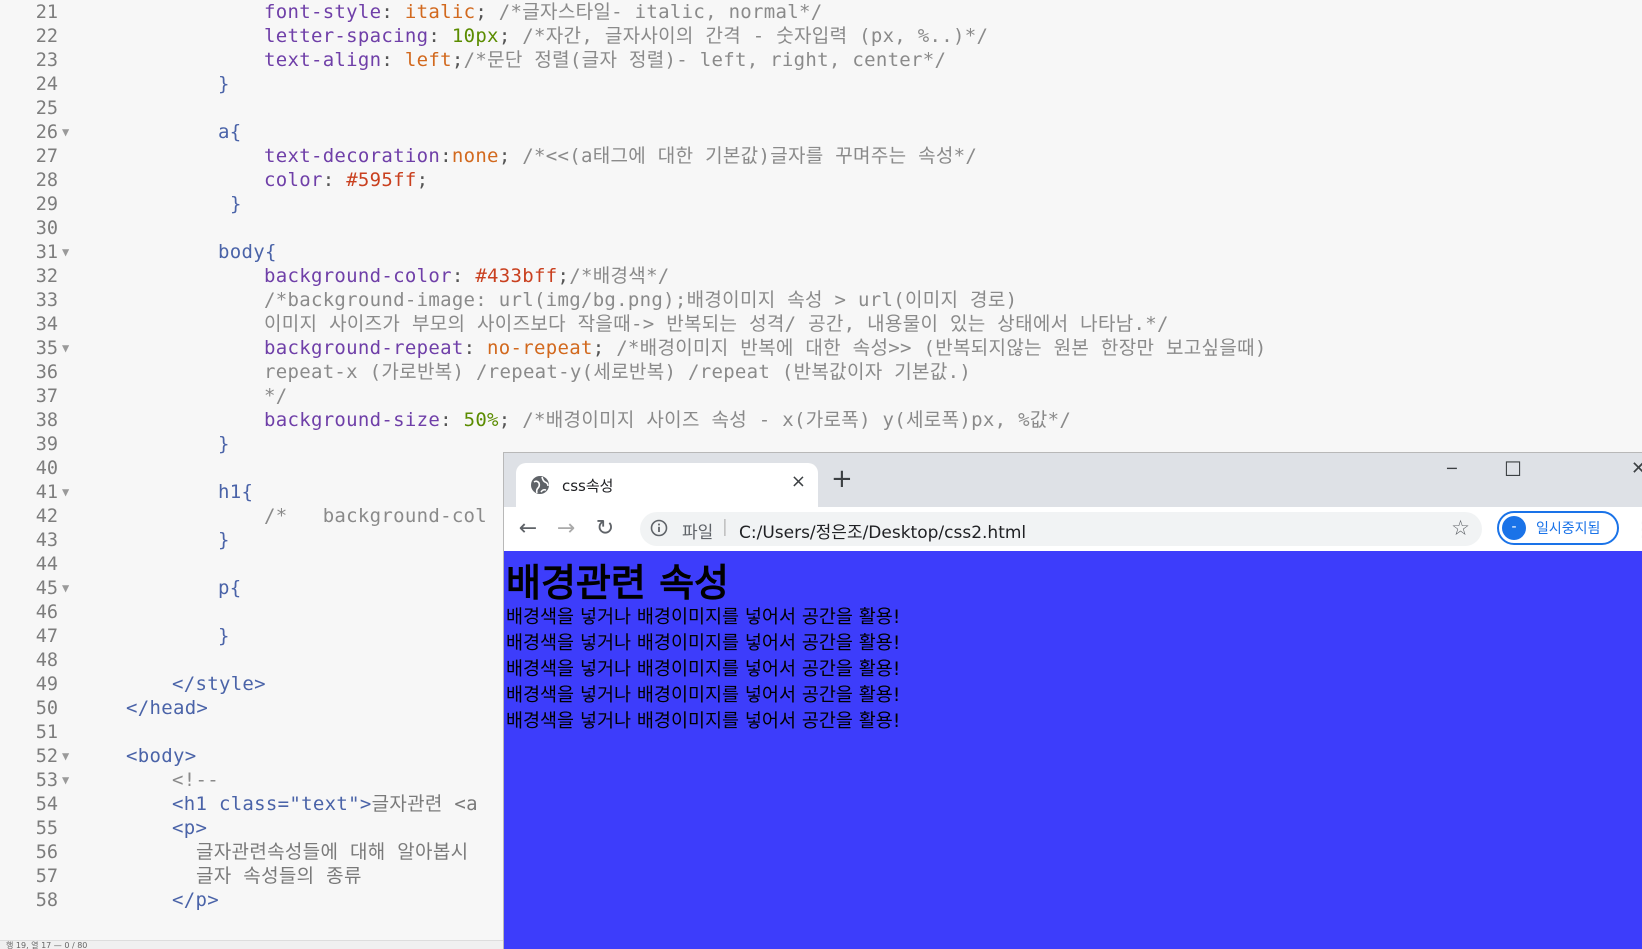 This screenshot has height=949, width=1642. I want to click on code-token: letter-spacing, so click(346, 36).